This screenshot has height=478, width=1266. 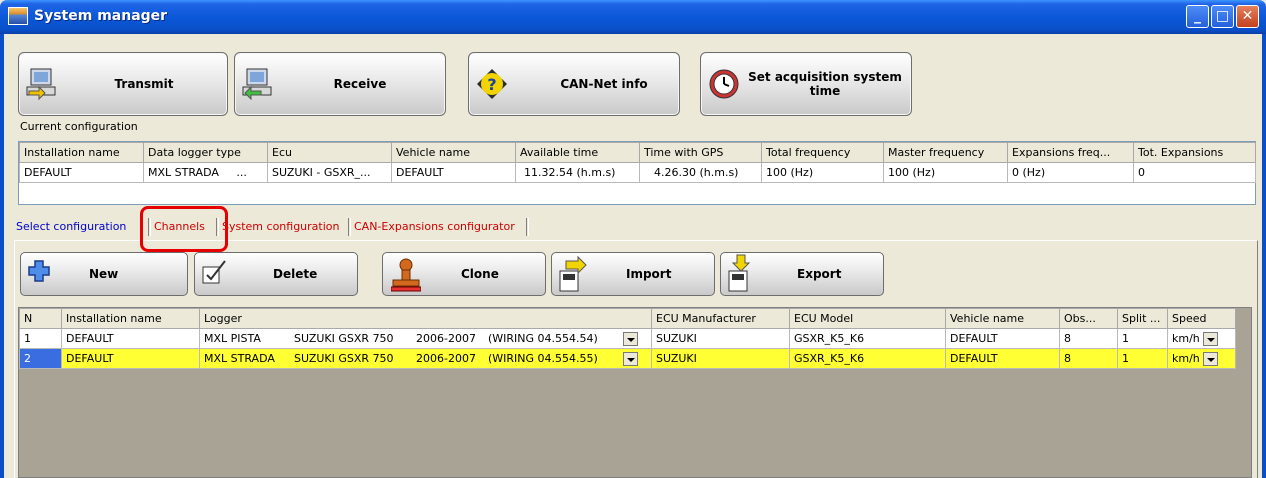 I want to click on col-tot-expansions: Tot. Expansions, so click(x=1194, y=152).